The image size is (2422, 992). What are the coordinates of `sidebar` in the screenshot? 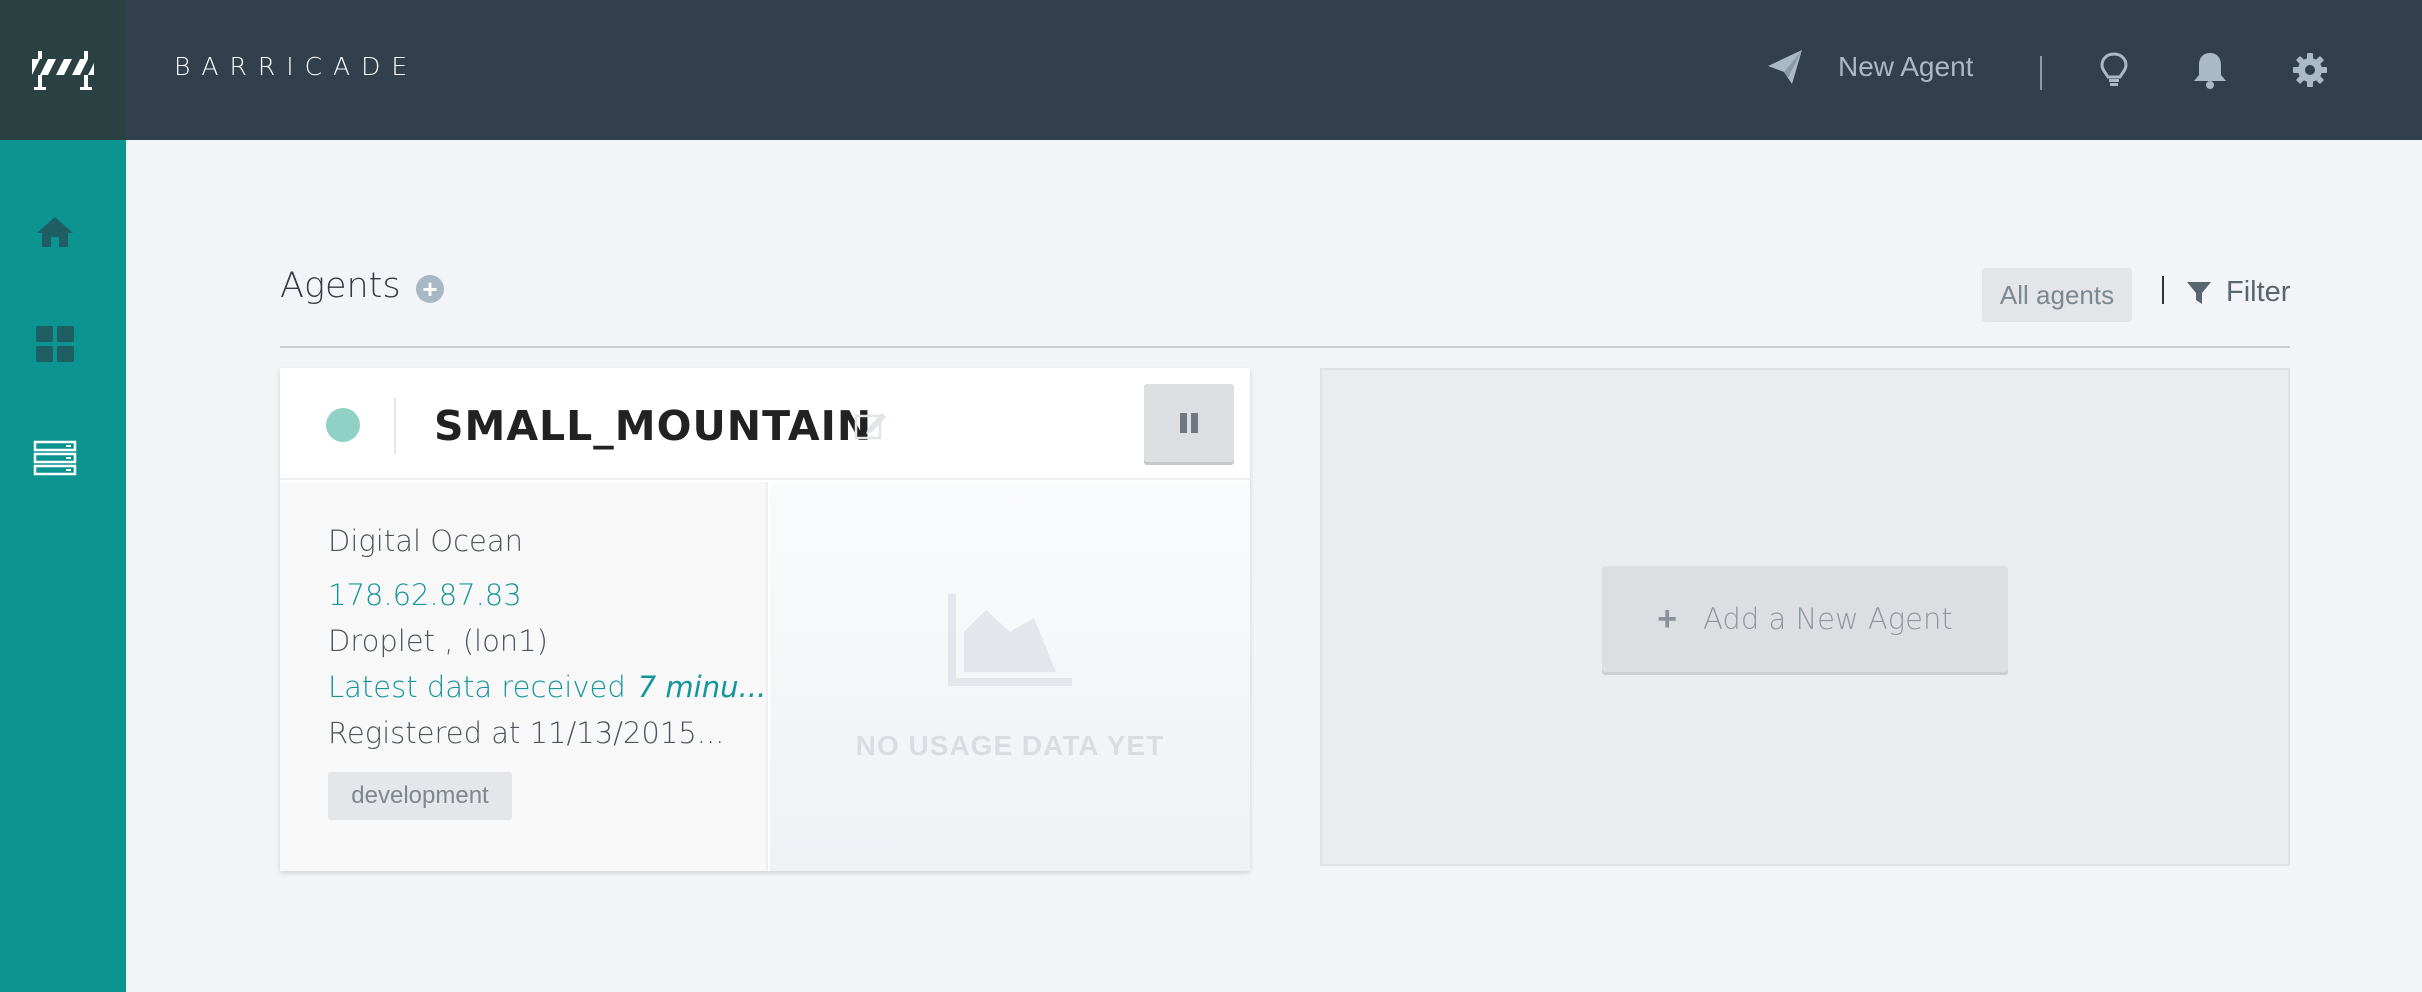 It's located at (63, 566).